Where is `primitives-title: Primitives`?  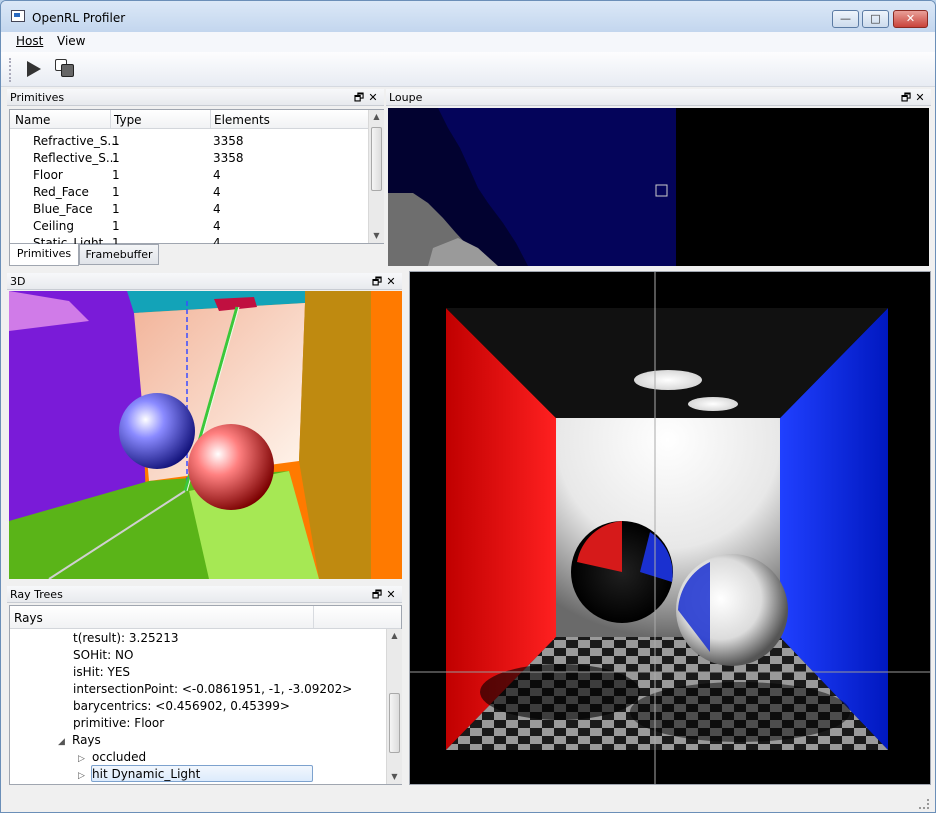
primitives-title: Primitives is located at coordinates (37, 97).